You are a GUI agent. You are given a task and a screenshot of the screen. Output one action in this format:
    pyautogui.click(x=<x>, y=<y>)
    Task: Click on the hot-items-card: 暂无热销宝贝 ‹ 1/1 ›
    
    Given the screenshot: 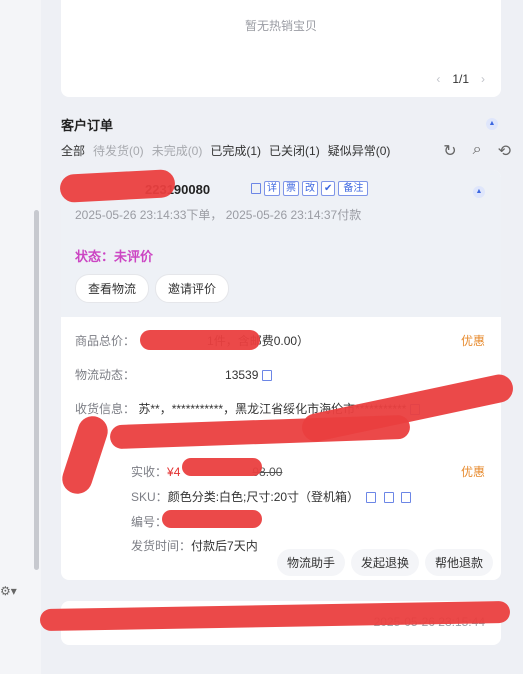 What is the action you would take?
    pyautogui.click(x=281, y=48)
    